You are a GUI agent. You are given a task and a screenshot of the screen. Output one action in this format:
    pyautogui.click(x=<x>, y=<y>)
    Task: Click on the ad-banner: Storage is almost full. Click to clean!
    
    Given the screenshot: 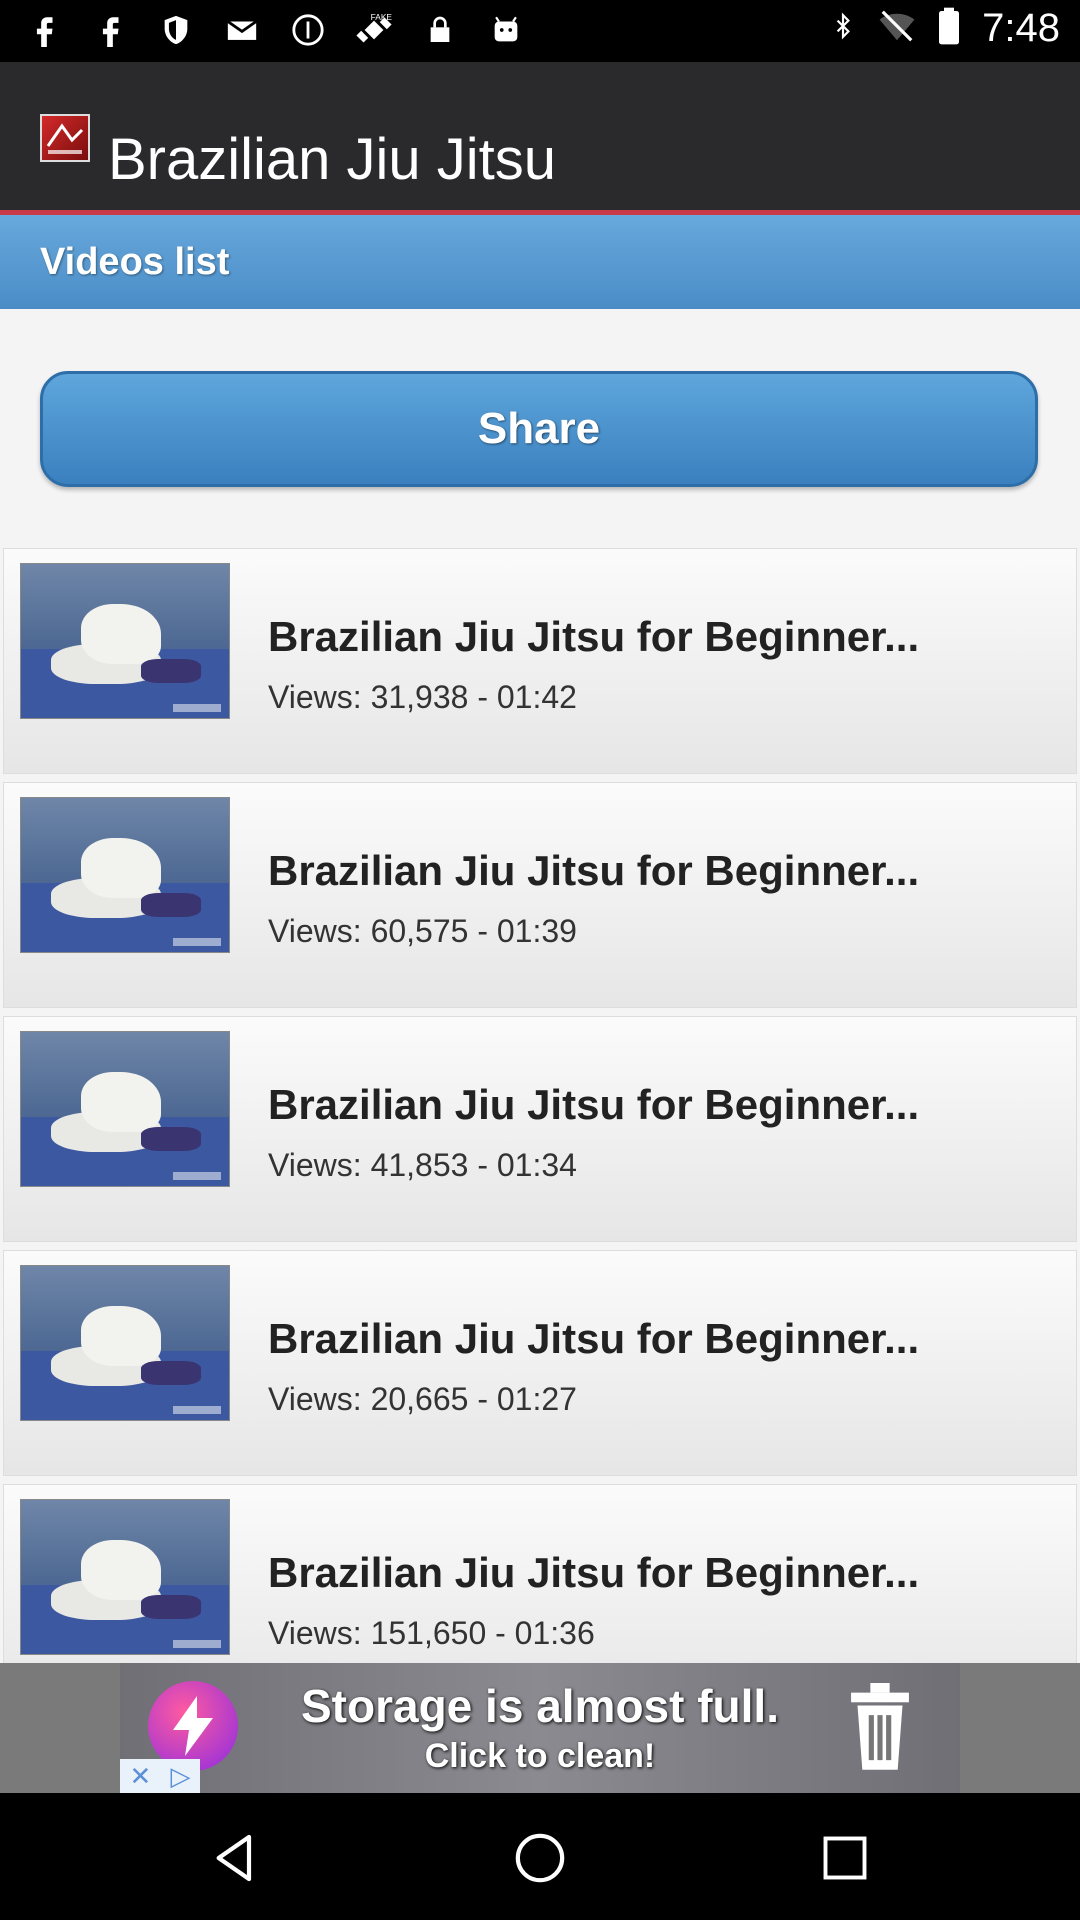 What is the action you would take?
    pyautogui.click(x=540, y=1728)
    